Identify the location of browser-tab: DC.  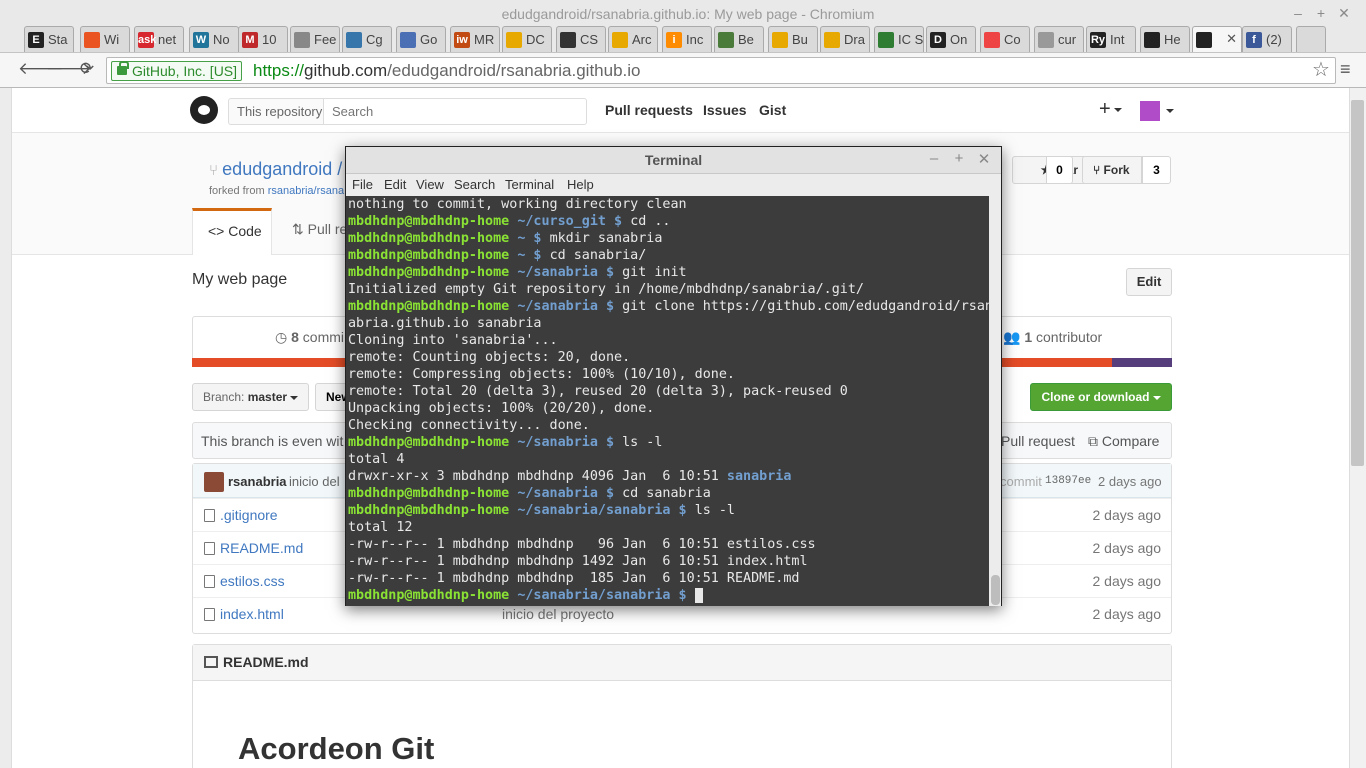
(527, 39).